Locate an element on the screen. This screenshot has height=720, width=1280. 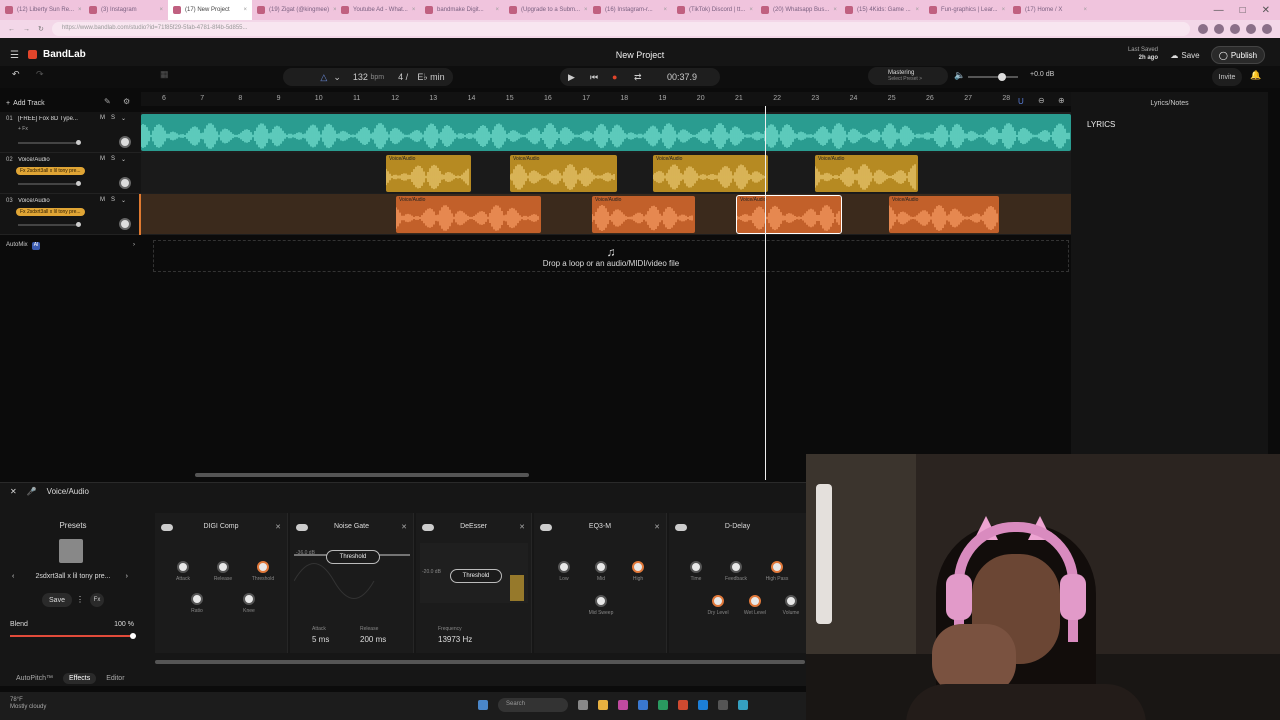
browser-tab: Youtube Ad - What... × is located at coordinates (378, 10).